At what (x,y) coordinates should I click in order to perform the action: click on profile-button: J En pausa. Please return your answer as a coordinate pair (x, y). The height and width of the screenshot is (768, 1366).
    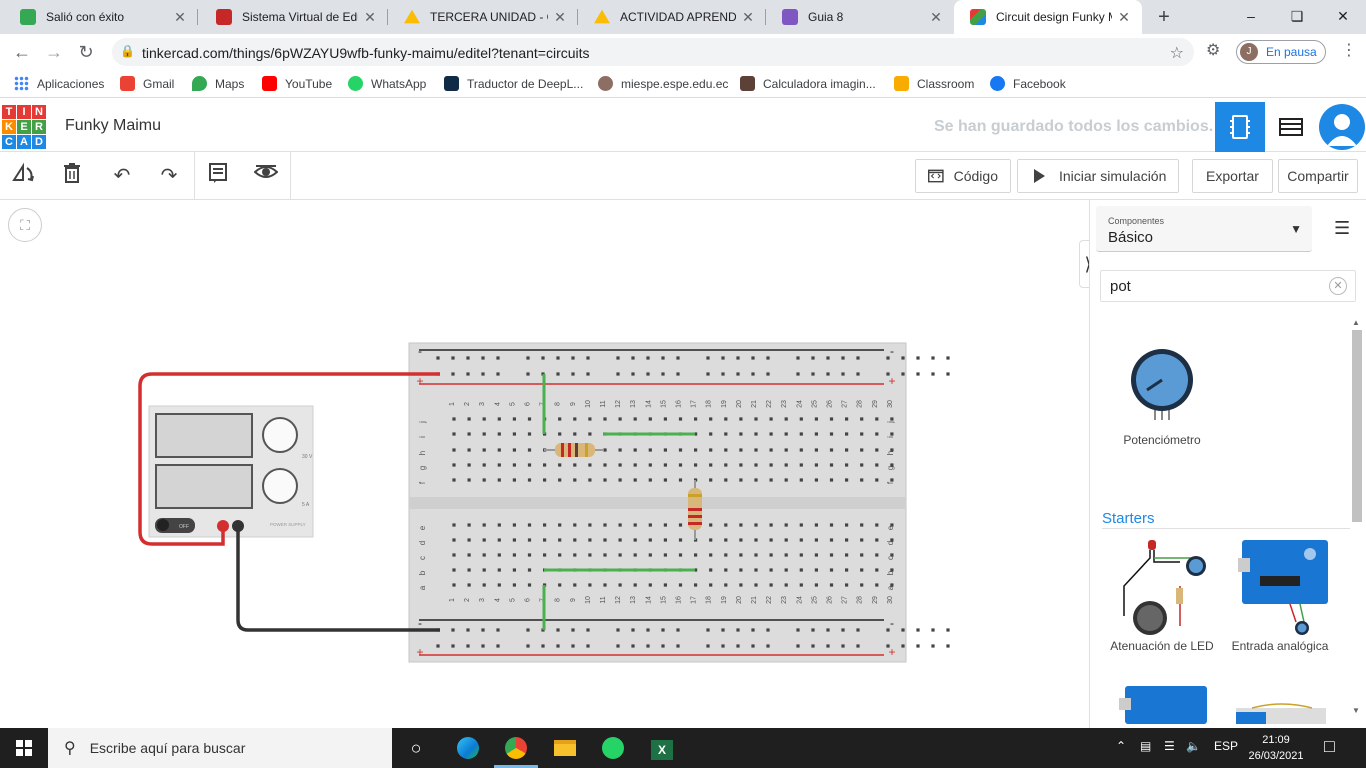
    Looking at the image, I should click on (1281, 52).